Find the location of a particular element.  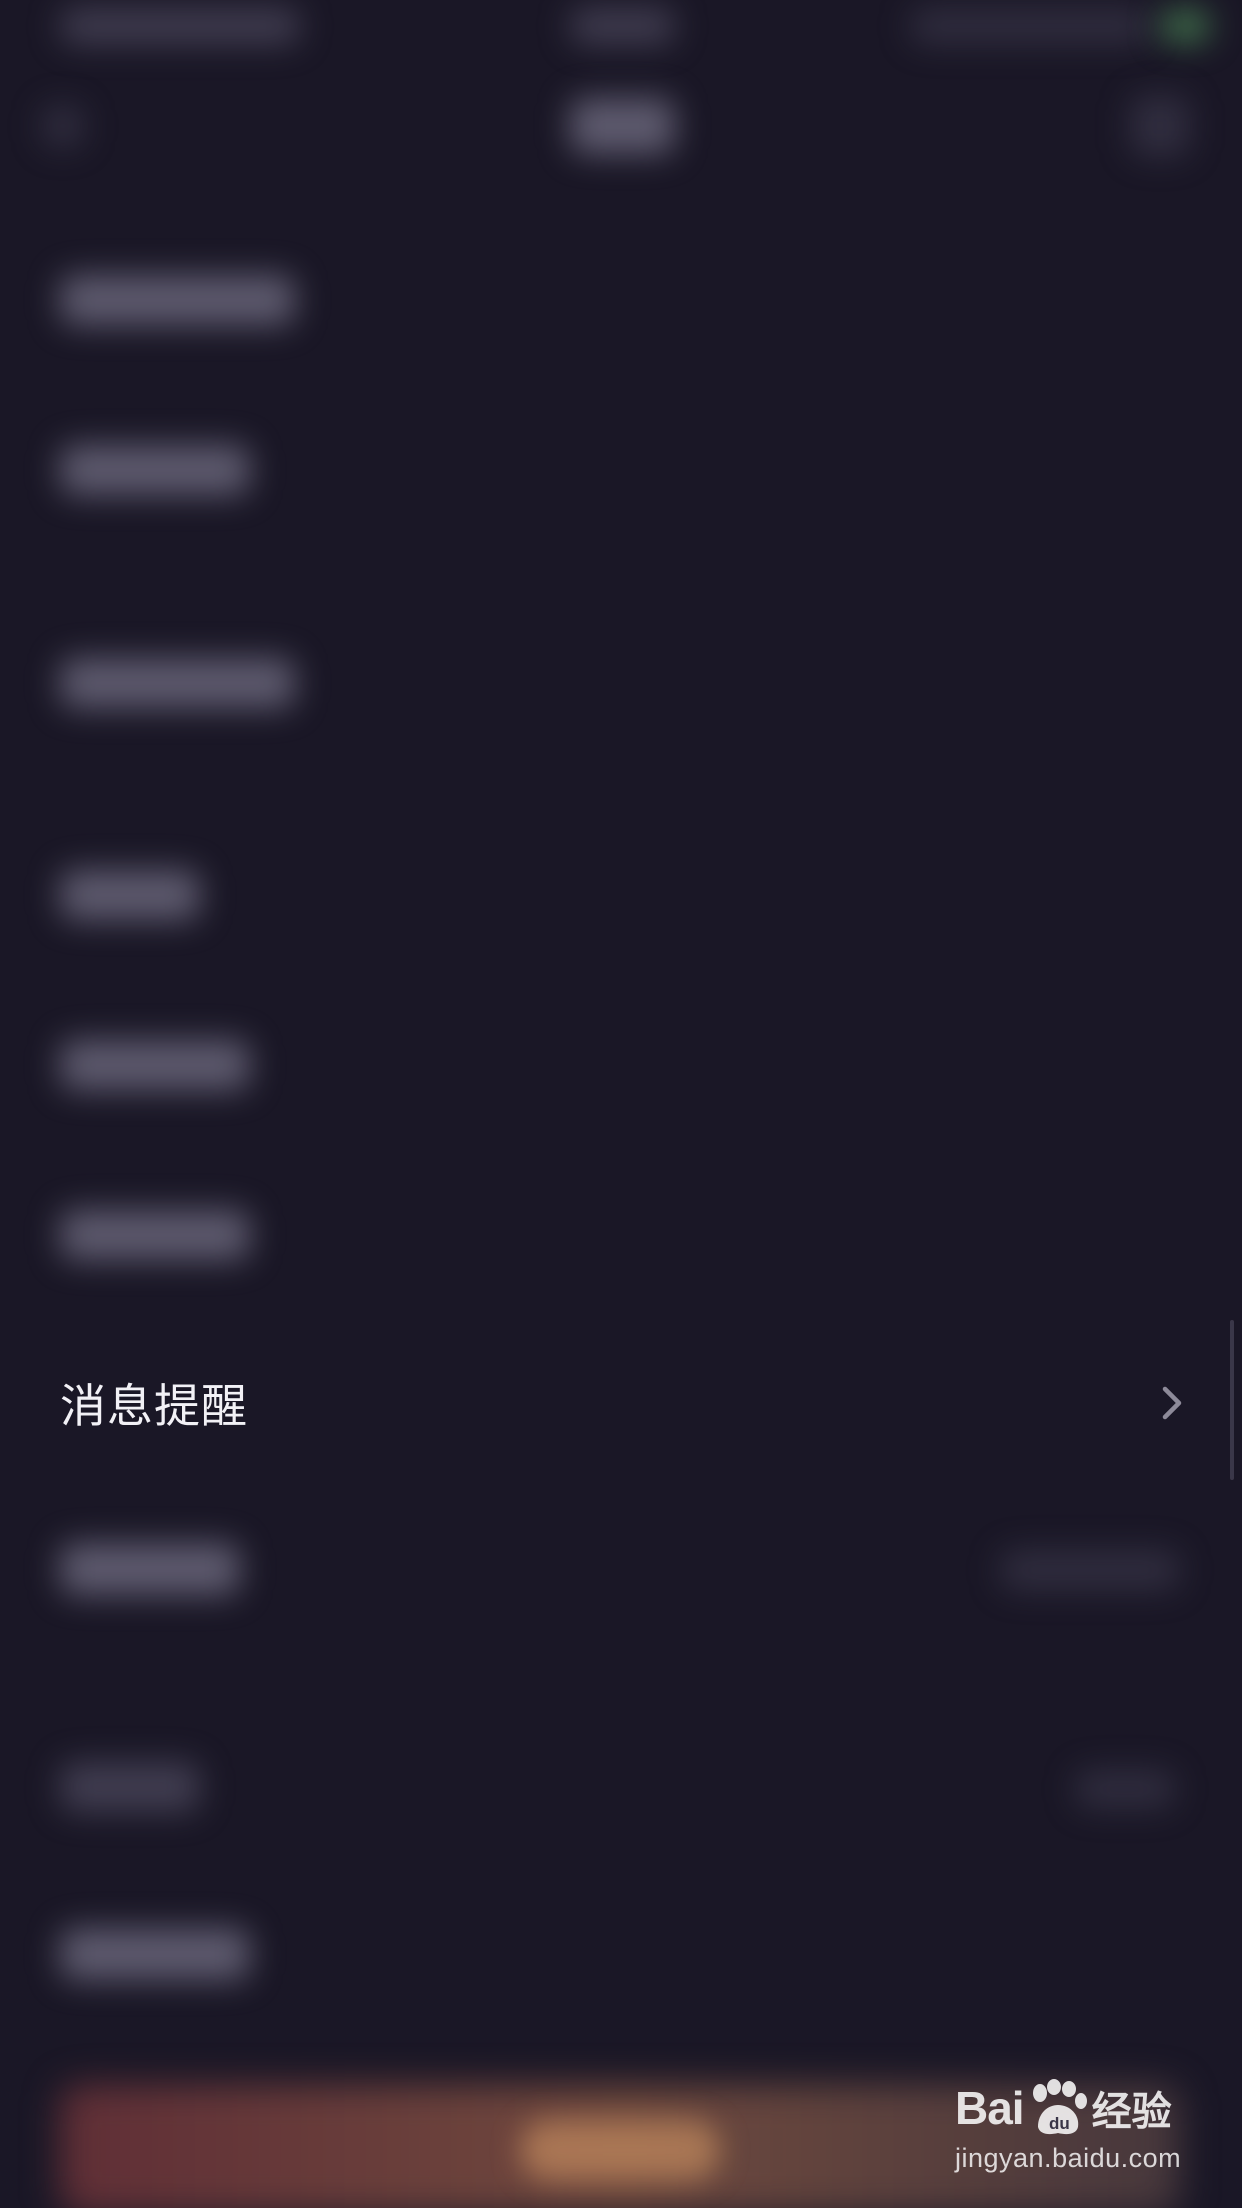

watermark-brand: Bai is located at coordinates (990, 2108).